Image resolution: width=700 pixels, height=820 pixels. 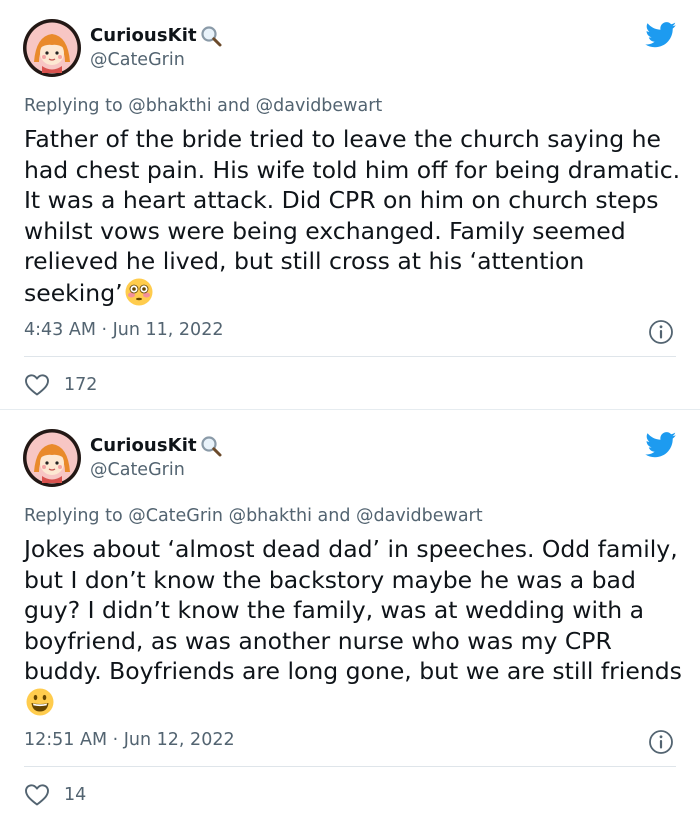 What do you see at coordinates (203, 106) in the screenshot?
I see `replying-to: Replying to @bhakthi and @davidbewart` at bounding box center [203, 106].